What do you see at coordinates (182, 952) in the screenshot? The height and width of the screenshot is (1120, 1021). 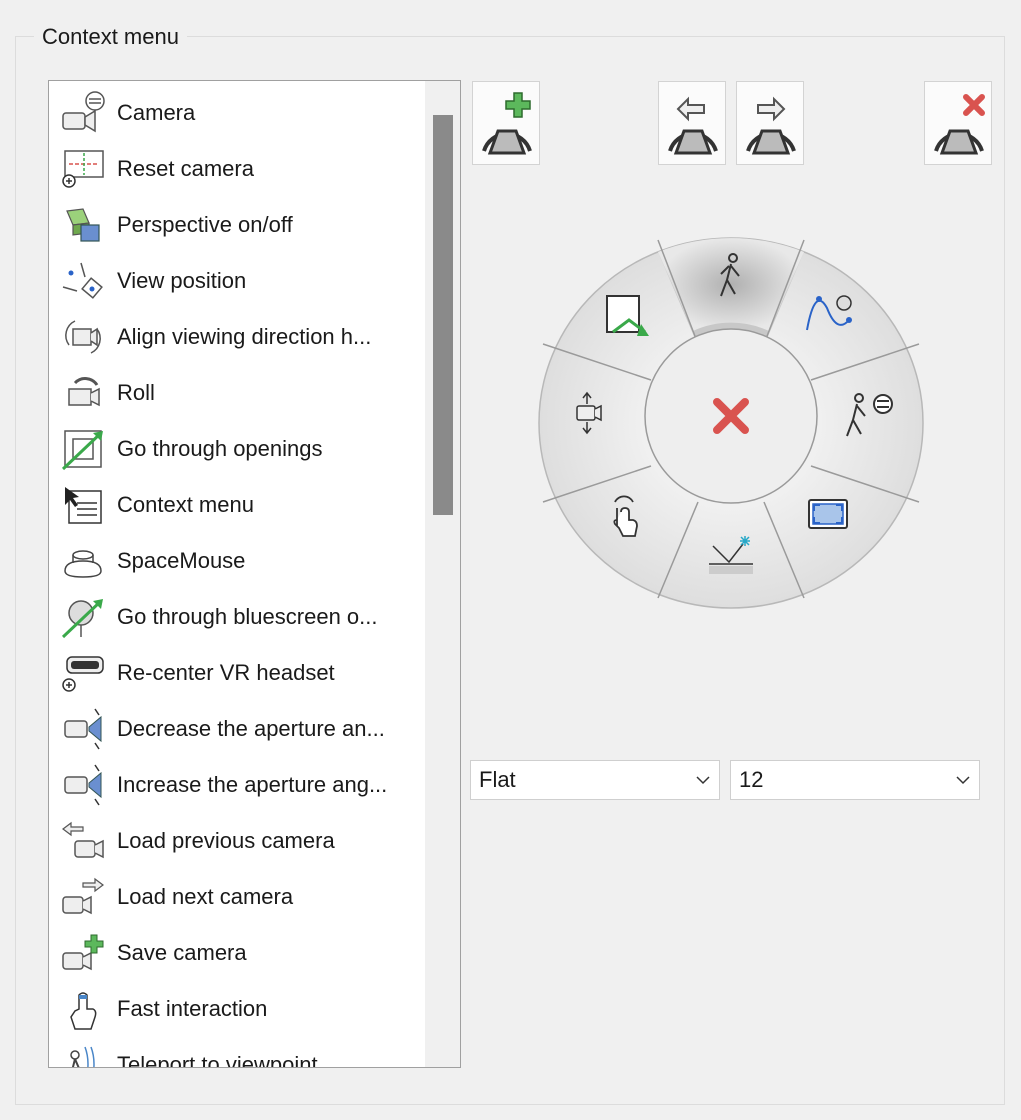 I see `list-item-label: Save camera` at bounding box center [182, 952].